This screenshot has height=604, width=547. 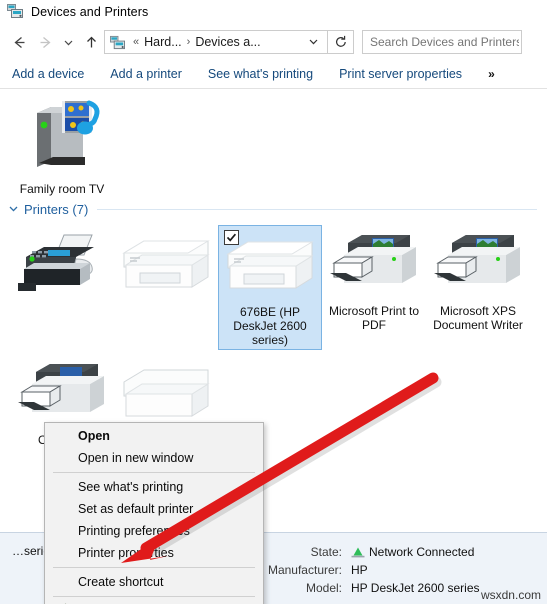 I want to click on details-key: Model:, so click(x=323, y=588).